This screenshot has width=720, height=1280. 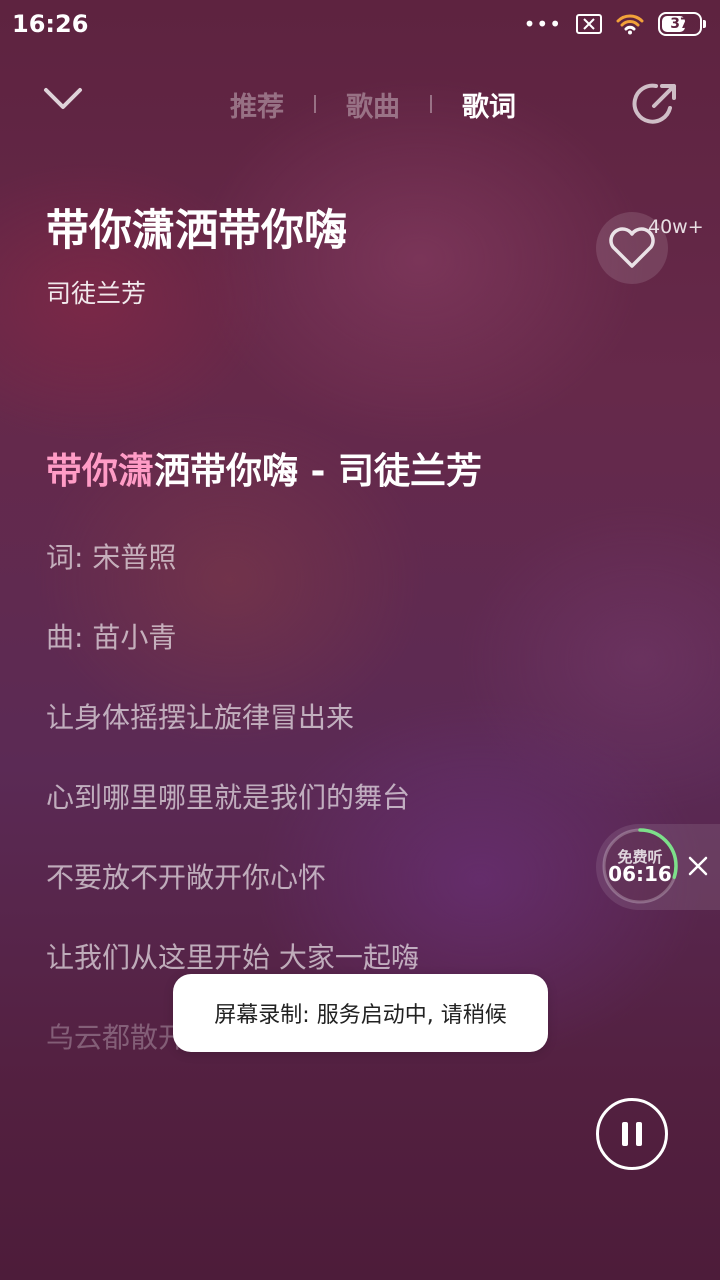 I want to click on status-time: 16:26, so click(x=50, y=24).